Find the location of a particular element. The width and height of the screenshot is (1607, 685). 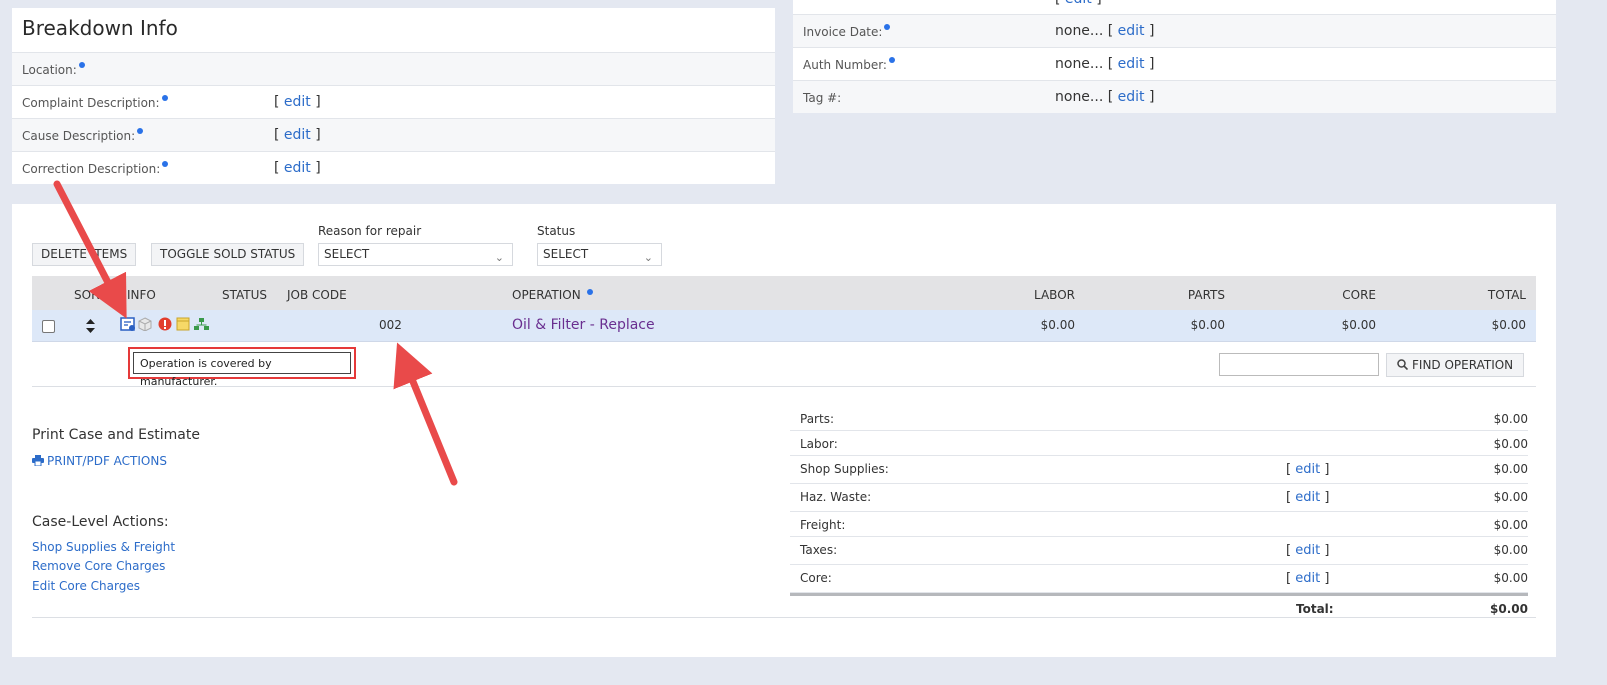

status-select: SELECT ⌄ is located at coordinates (599, 254).